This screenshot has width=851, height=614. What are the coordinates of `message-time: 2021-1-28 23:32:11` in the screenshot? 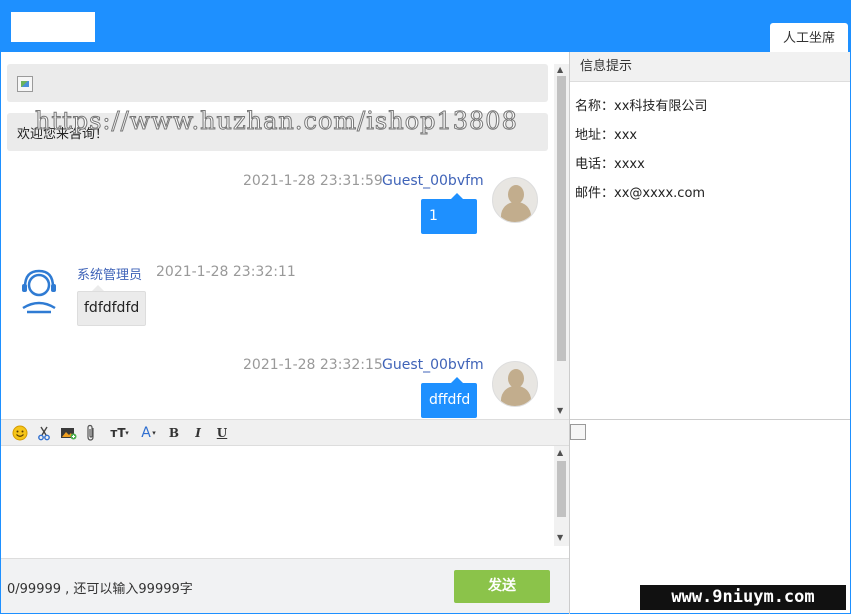 It's located at (226, 272).